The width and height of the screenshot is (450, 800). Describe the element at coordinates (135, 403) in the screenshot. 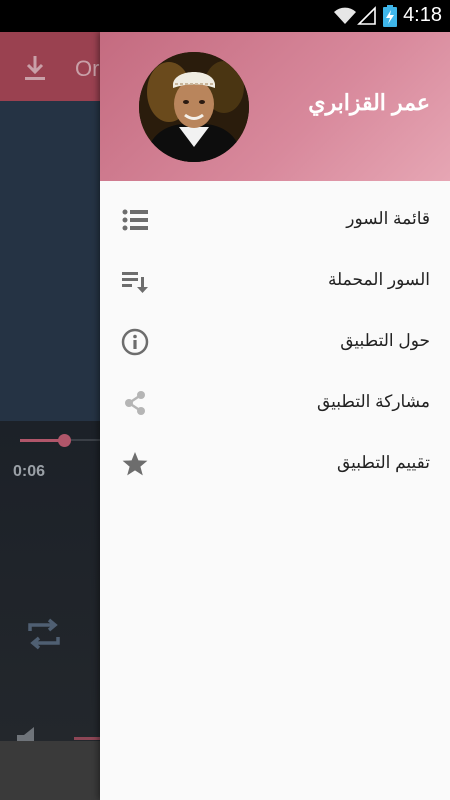

I see `share-icon` at that location.